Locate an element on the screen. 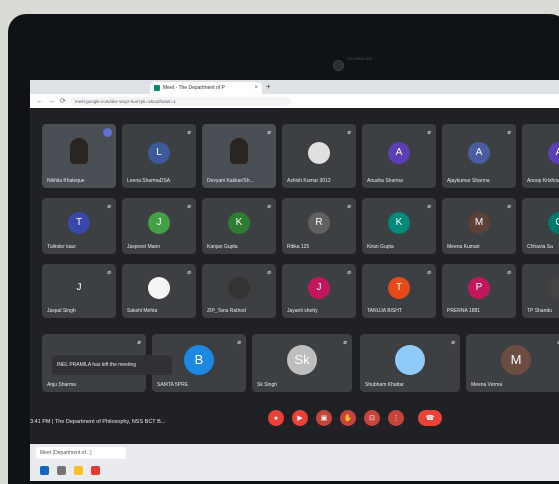 The width and height of the screenshot is (559, 484). participant-tile: A ⌀ Anusha Sharma is located at coordinates (399, 156).